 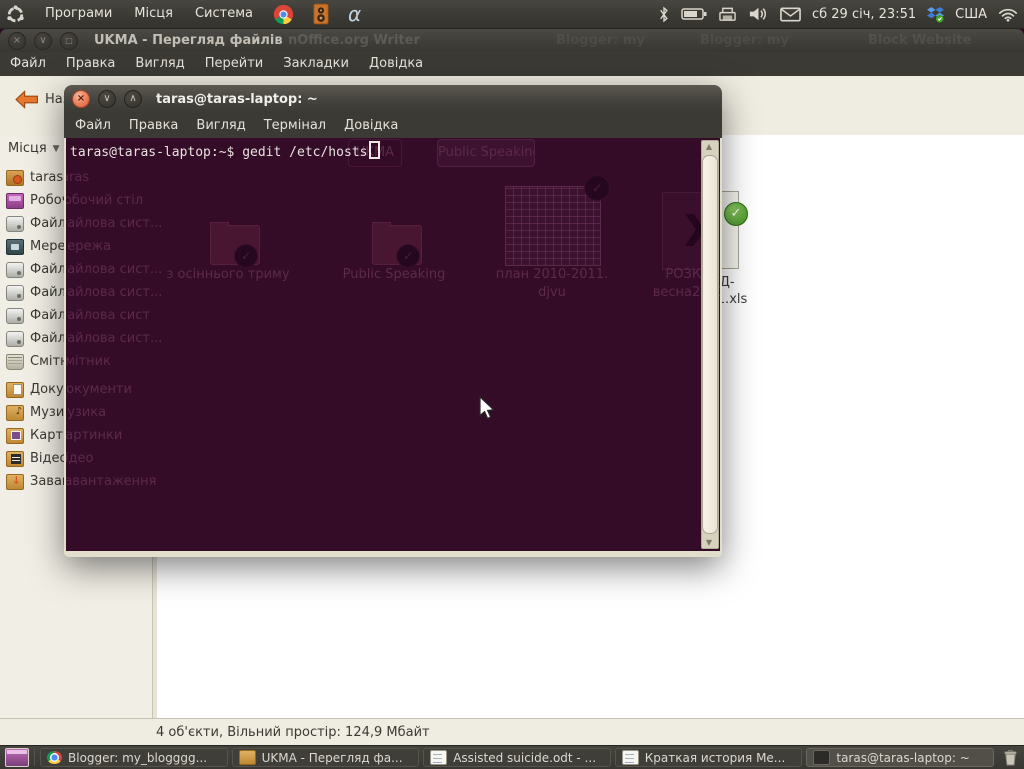 What do you see at coordinates (141, 200) in the screenshot?
I see `ghost-sidebar-item: Робочий стіл` at bounding box center [141, 200].